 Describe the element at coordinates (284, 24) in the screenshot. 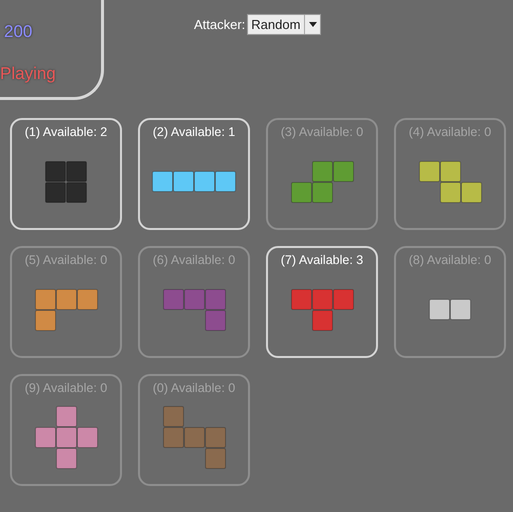

I see `attacker-dropdown: Random` at that location.